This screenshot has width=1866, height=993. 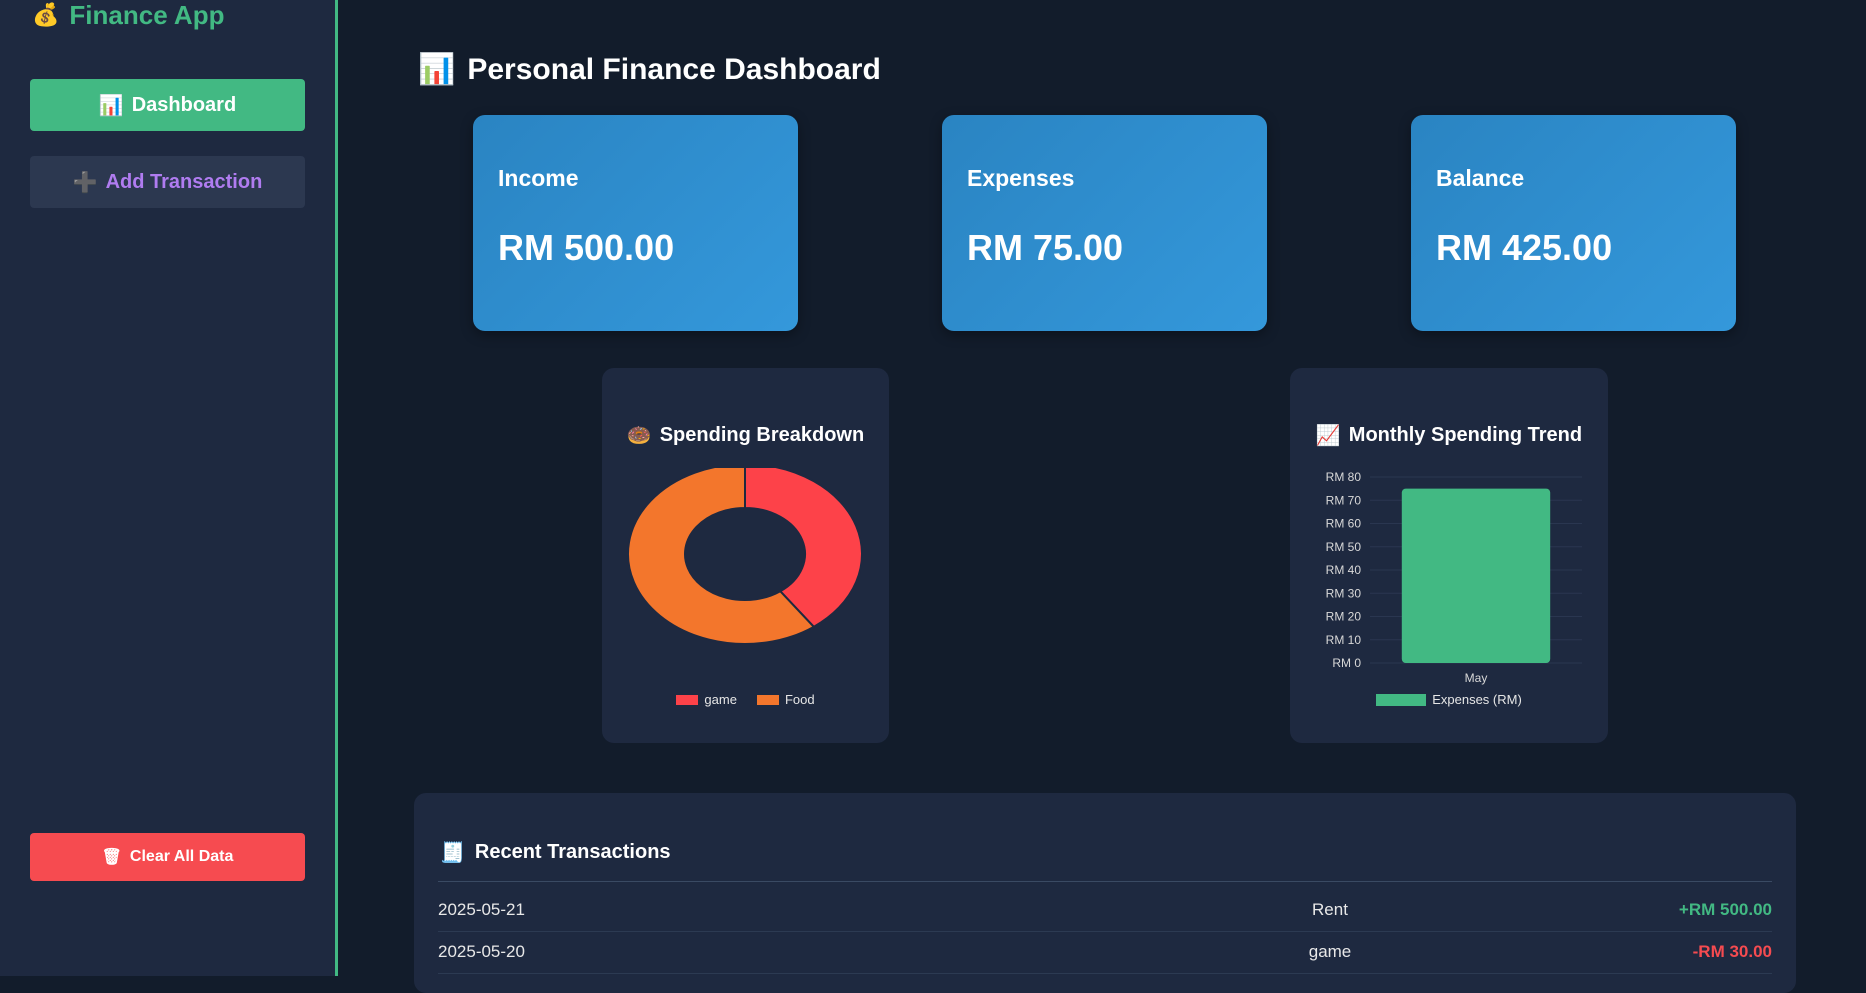 I want to click on legend-item-game: game, so click(x=706, y=699).